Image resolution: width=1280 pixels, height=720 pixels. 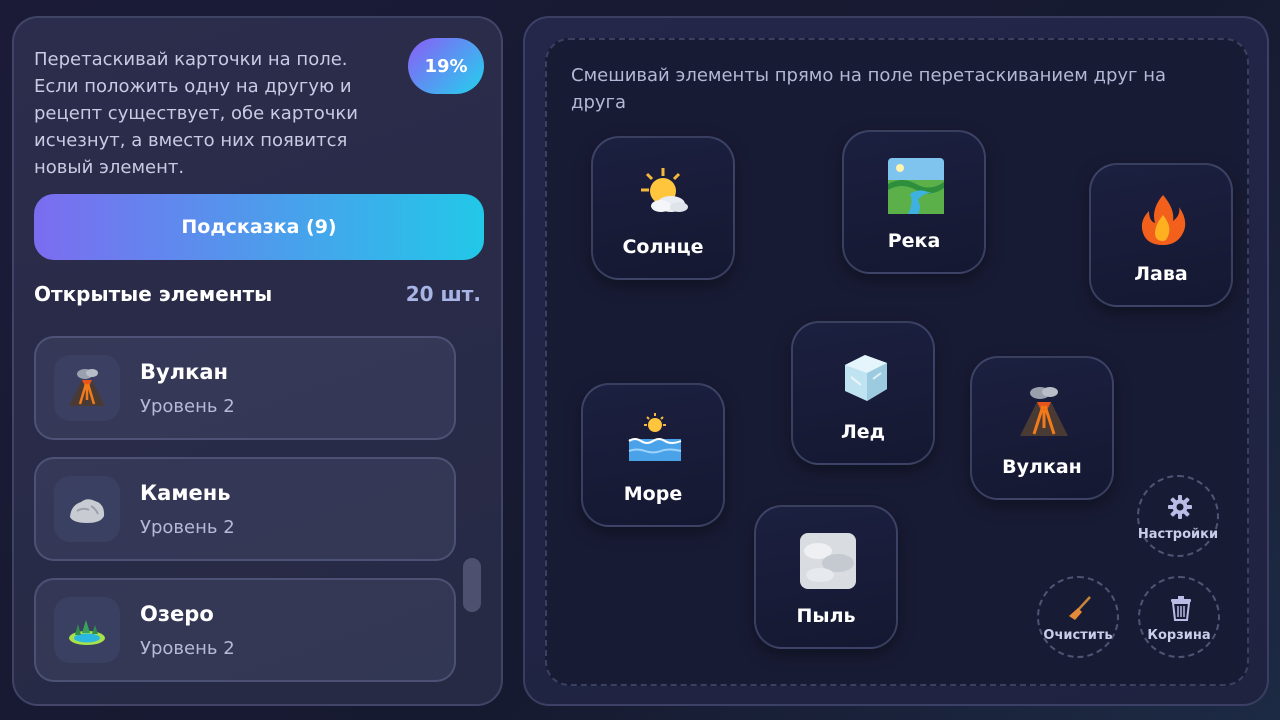 What do you see at coordinates (916, 186) in the screenshot?
I see `river-icon` at bounding box center [916, 186].